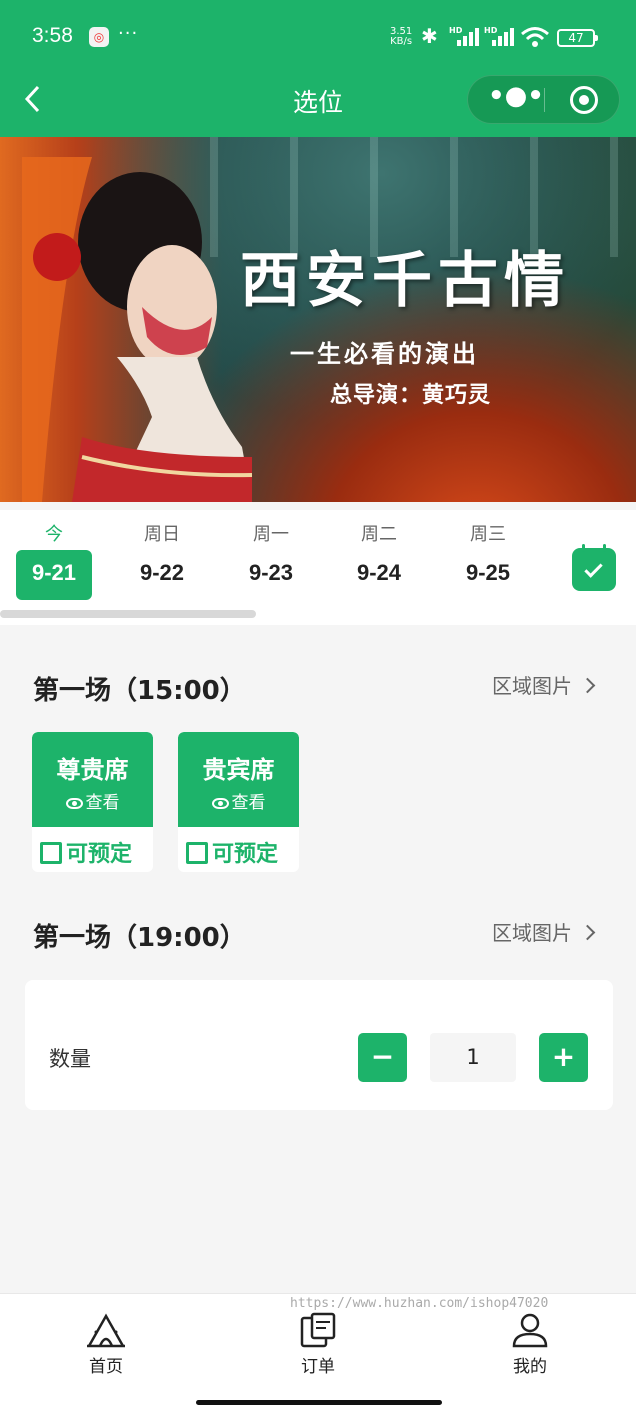  I want to click on date-weekday: 周三, so click(488, 534).